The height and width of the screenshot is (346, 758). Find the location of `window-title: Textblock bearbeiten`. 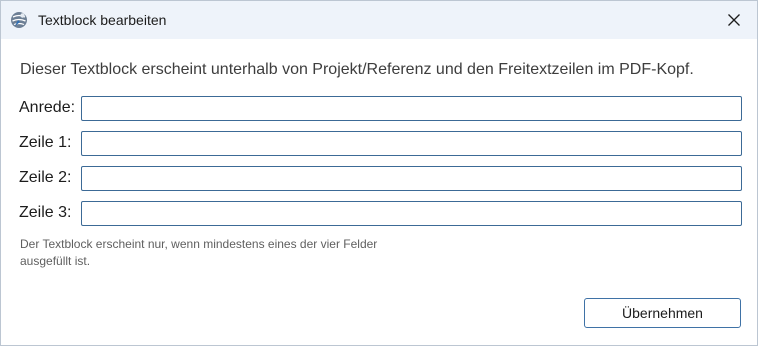

window-title: Textblock bearbeiten is located at coordinates (102, 20).